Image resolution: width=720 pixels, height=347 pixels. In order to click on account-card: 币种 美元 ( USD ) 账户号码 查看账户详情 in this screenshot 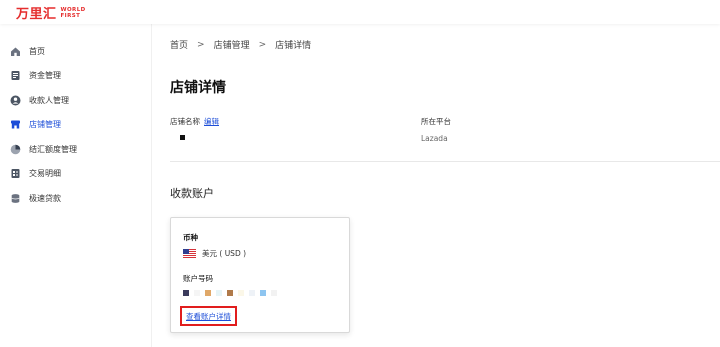, I will do `click(260, 275)`.